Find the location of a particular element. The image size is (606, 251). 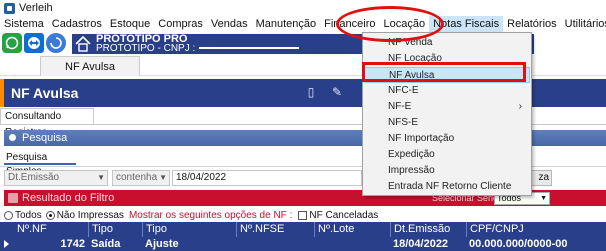

company-cnpj-label: PROTOTIPO - CNPJ : is located at coordinates (146, 48).